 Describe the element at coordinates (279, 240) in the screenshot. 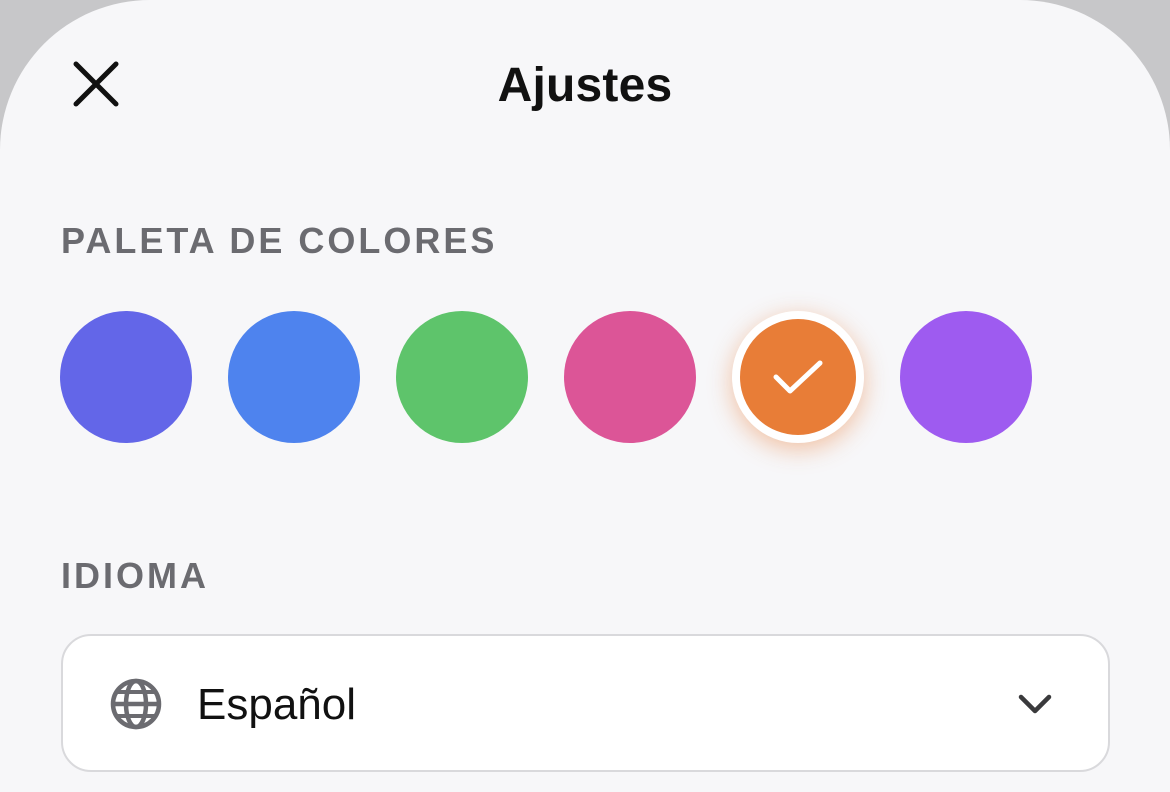

I see `palette-section-label: PALETA DE COLORES` at that location.